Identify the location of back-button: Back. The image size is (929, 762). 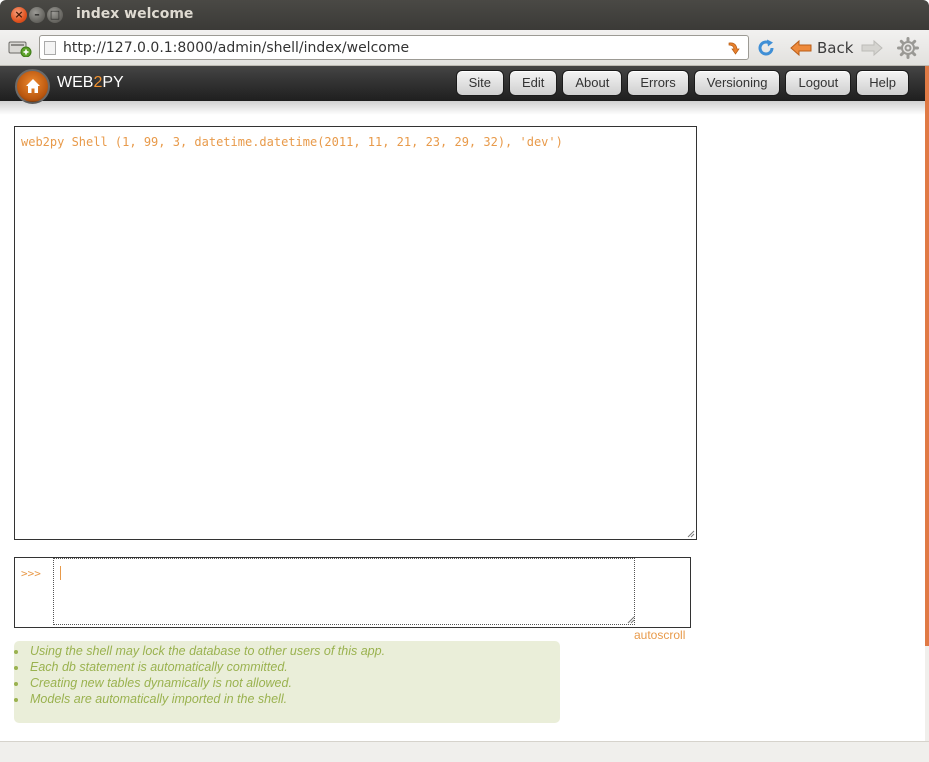
(821, 48).